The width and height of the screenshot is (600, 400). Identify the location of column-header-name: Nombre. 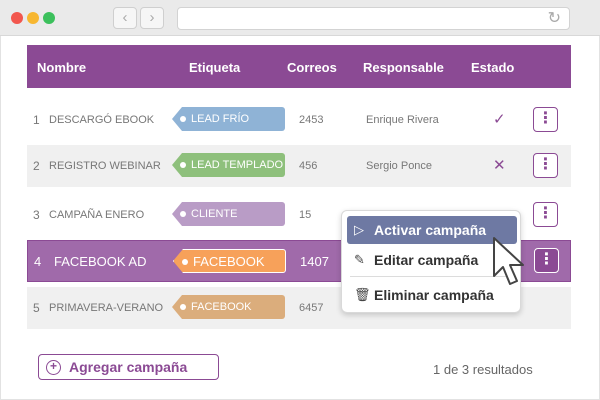
(61, 67).